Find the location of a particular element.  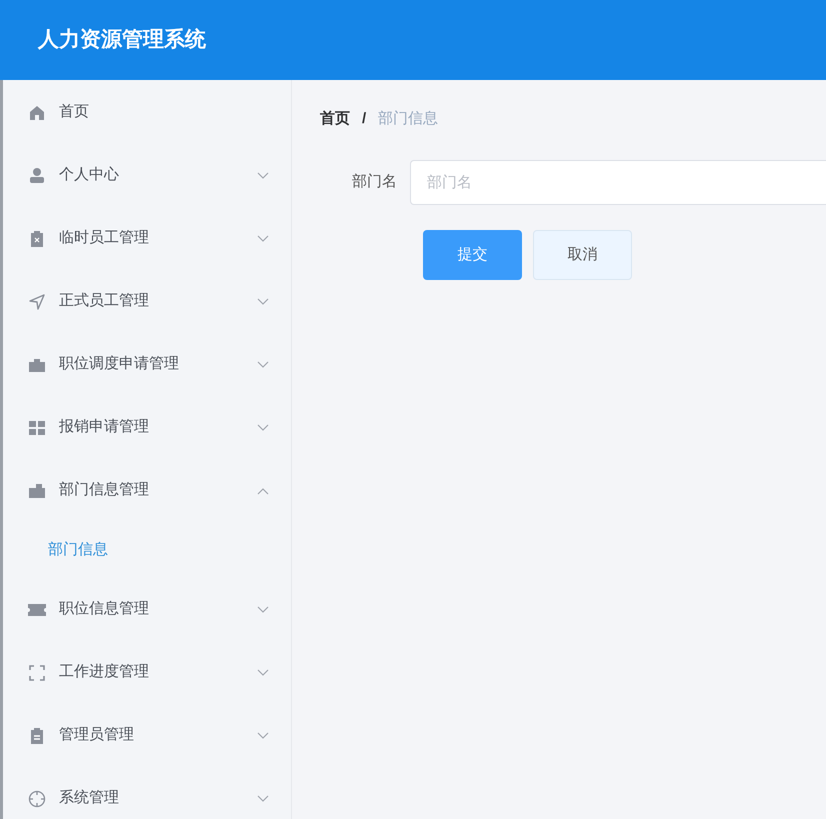

cancel-button: 取消 is located at coordinates (582, 255).